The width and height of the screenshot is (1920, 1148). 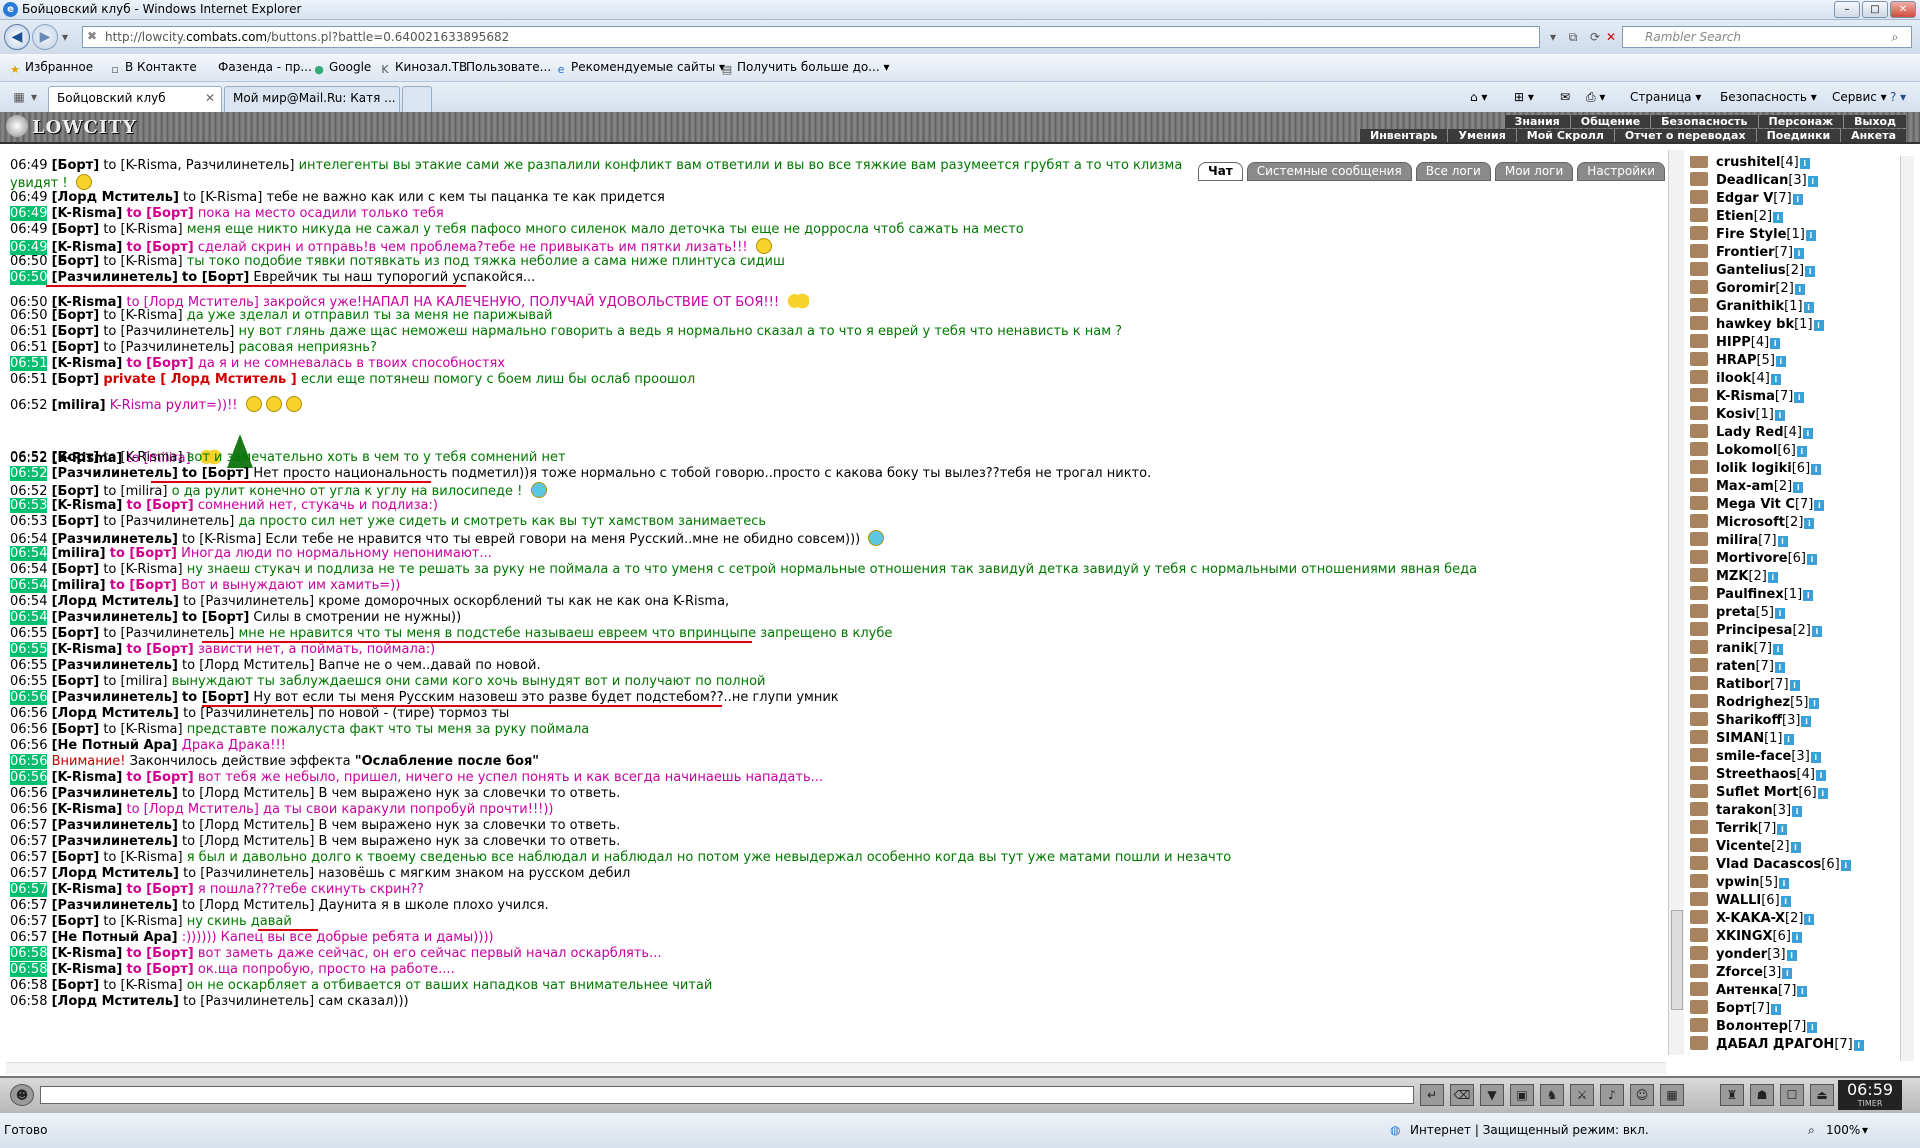 I want to click on user-name: Волонтер, so click(x=1752, y=1026).